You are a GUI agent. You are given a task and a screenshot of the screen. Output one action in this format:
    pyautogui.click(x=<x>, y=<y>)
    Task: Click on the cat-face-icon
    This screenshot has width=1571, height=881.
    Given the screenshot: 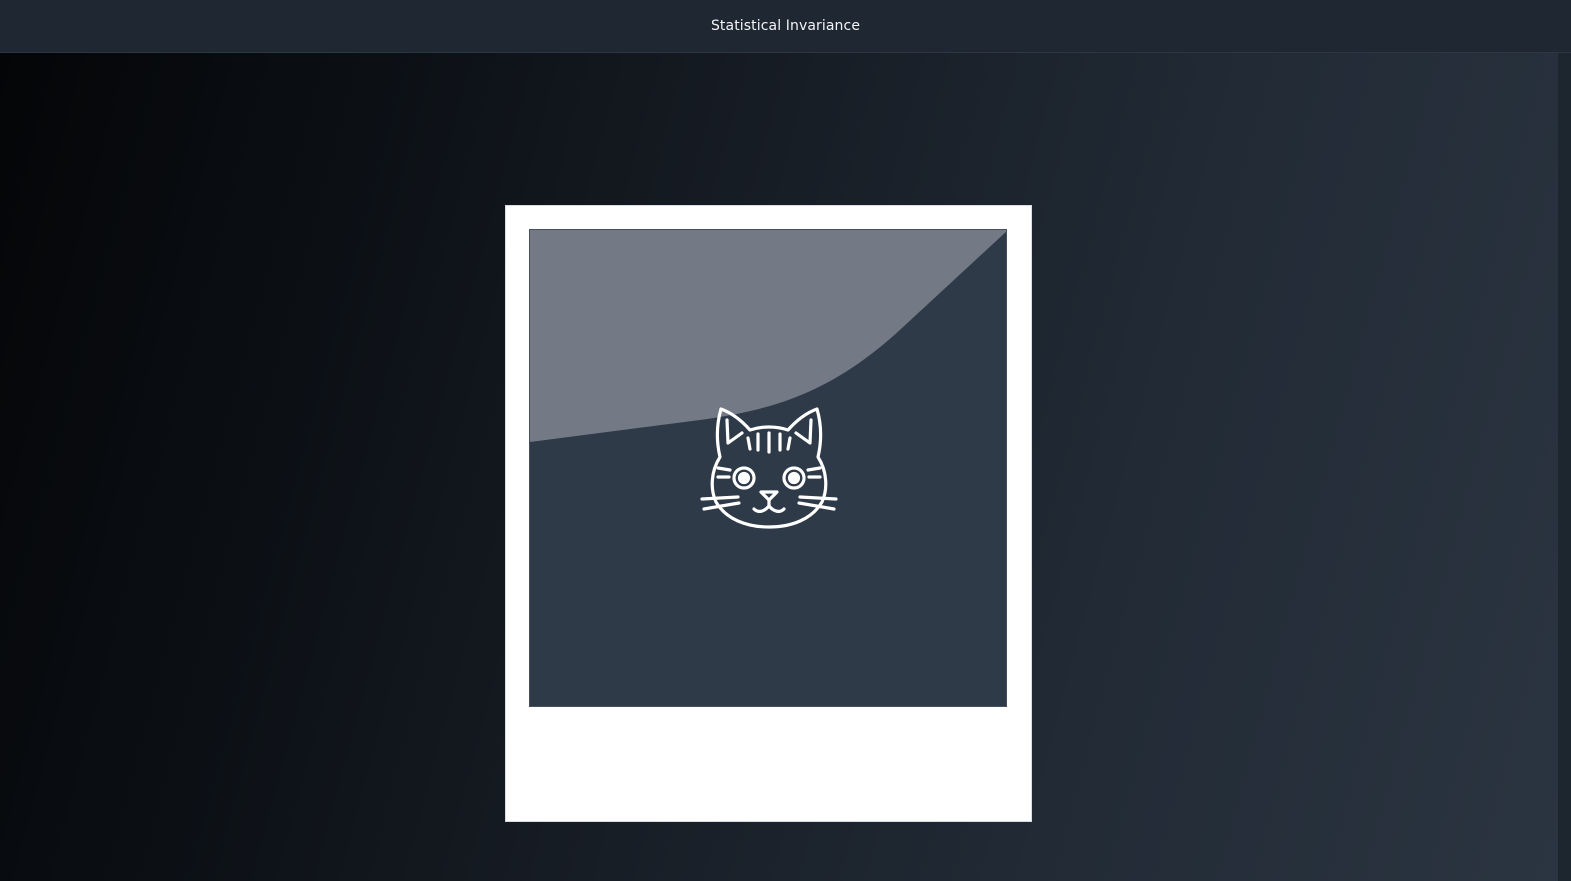 What is the action you would take?
    pyautogui.click(x=769, y=468)
    